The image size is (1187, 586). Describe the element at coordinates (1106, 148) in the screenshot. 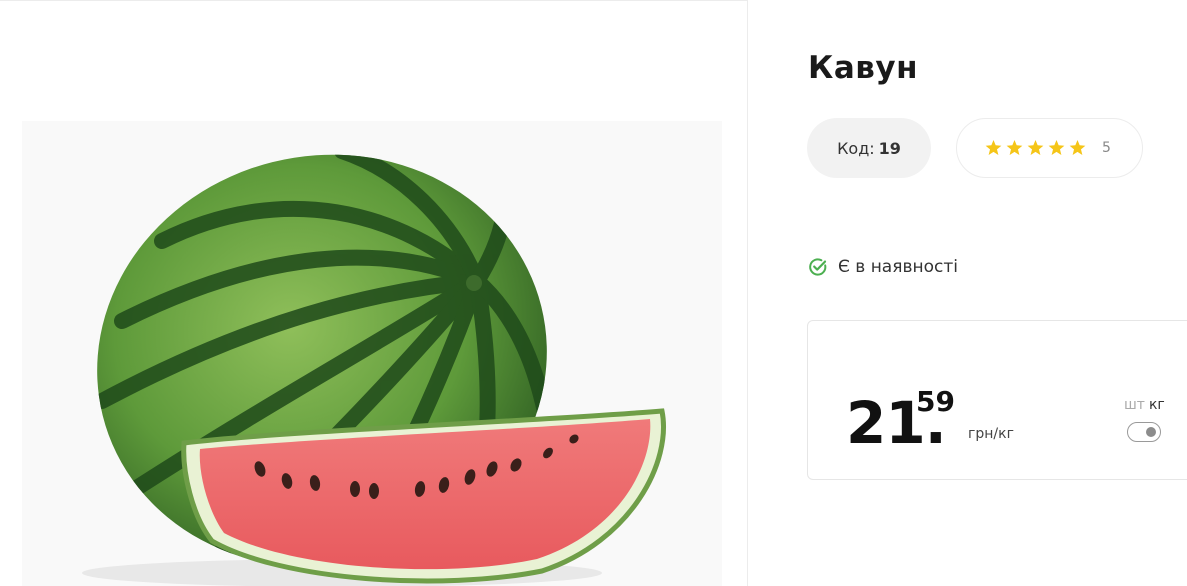

I see `rating-count: 5` at that location.